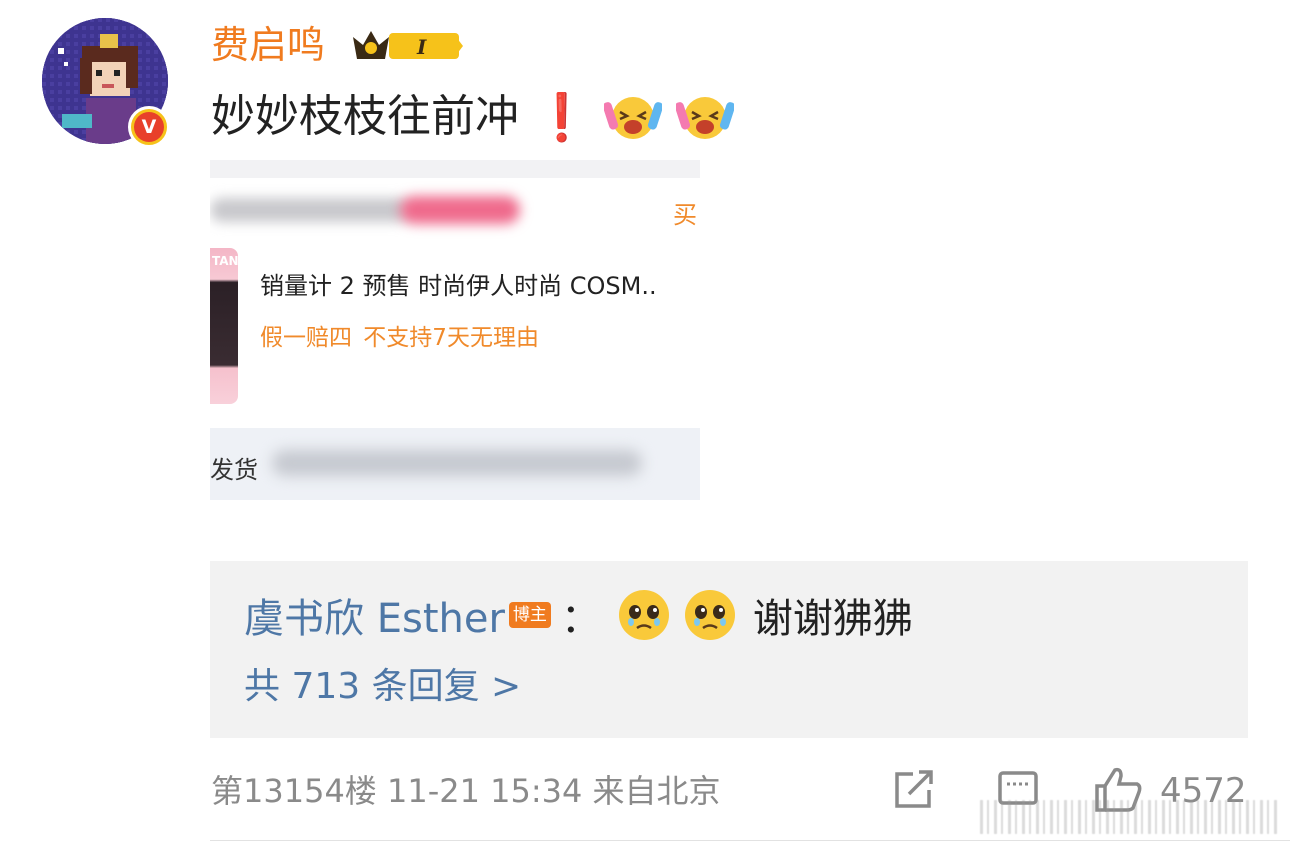  I want to click on exclamation-emoji: ❗, so click(562, 117).